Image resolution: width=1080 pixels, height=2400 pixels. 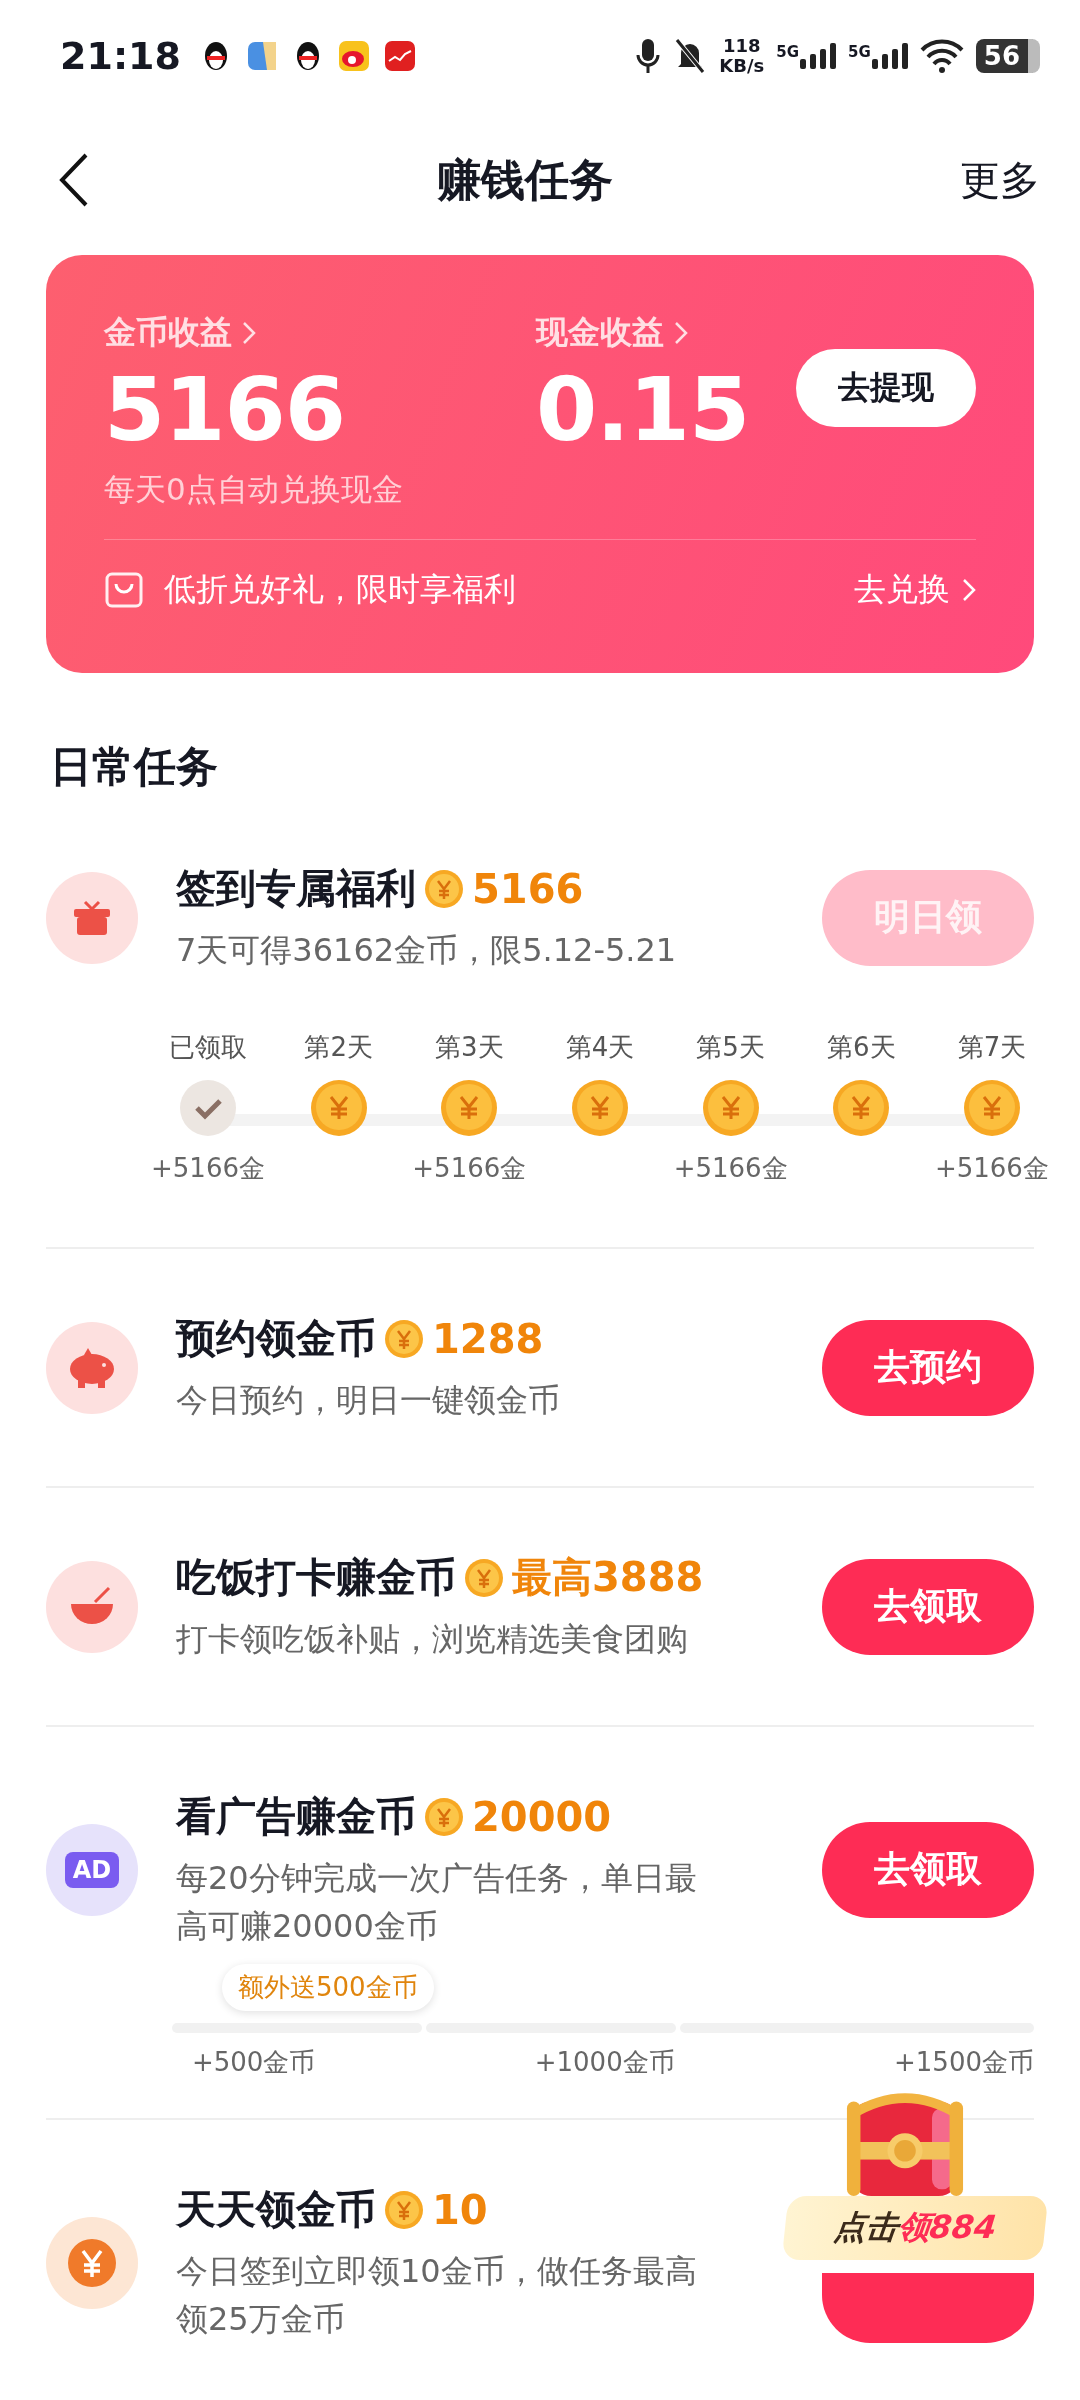 I want to click on battery-indicator: 56, so click(x=1007, y=56).